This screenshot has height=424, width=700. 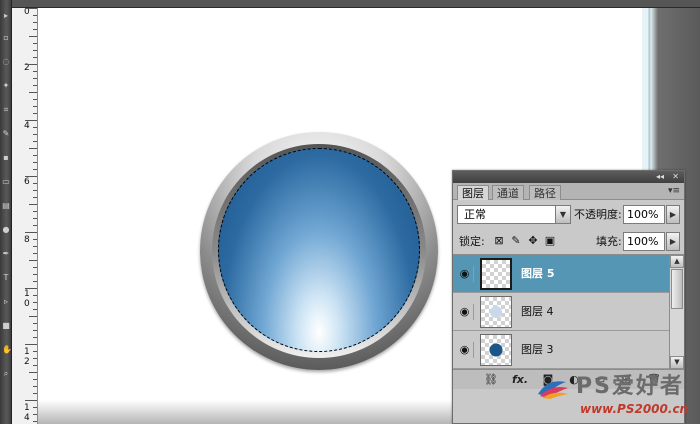 What do you see at coordinates (562, 214) in the screenshot?
I see `chevron-down-icon: ▼` at bounding box center [562, 214].